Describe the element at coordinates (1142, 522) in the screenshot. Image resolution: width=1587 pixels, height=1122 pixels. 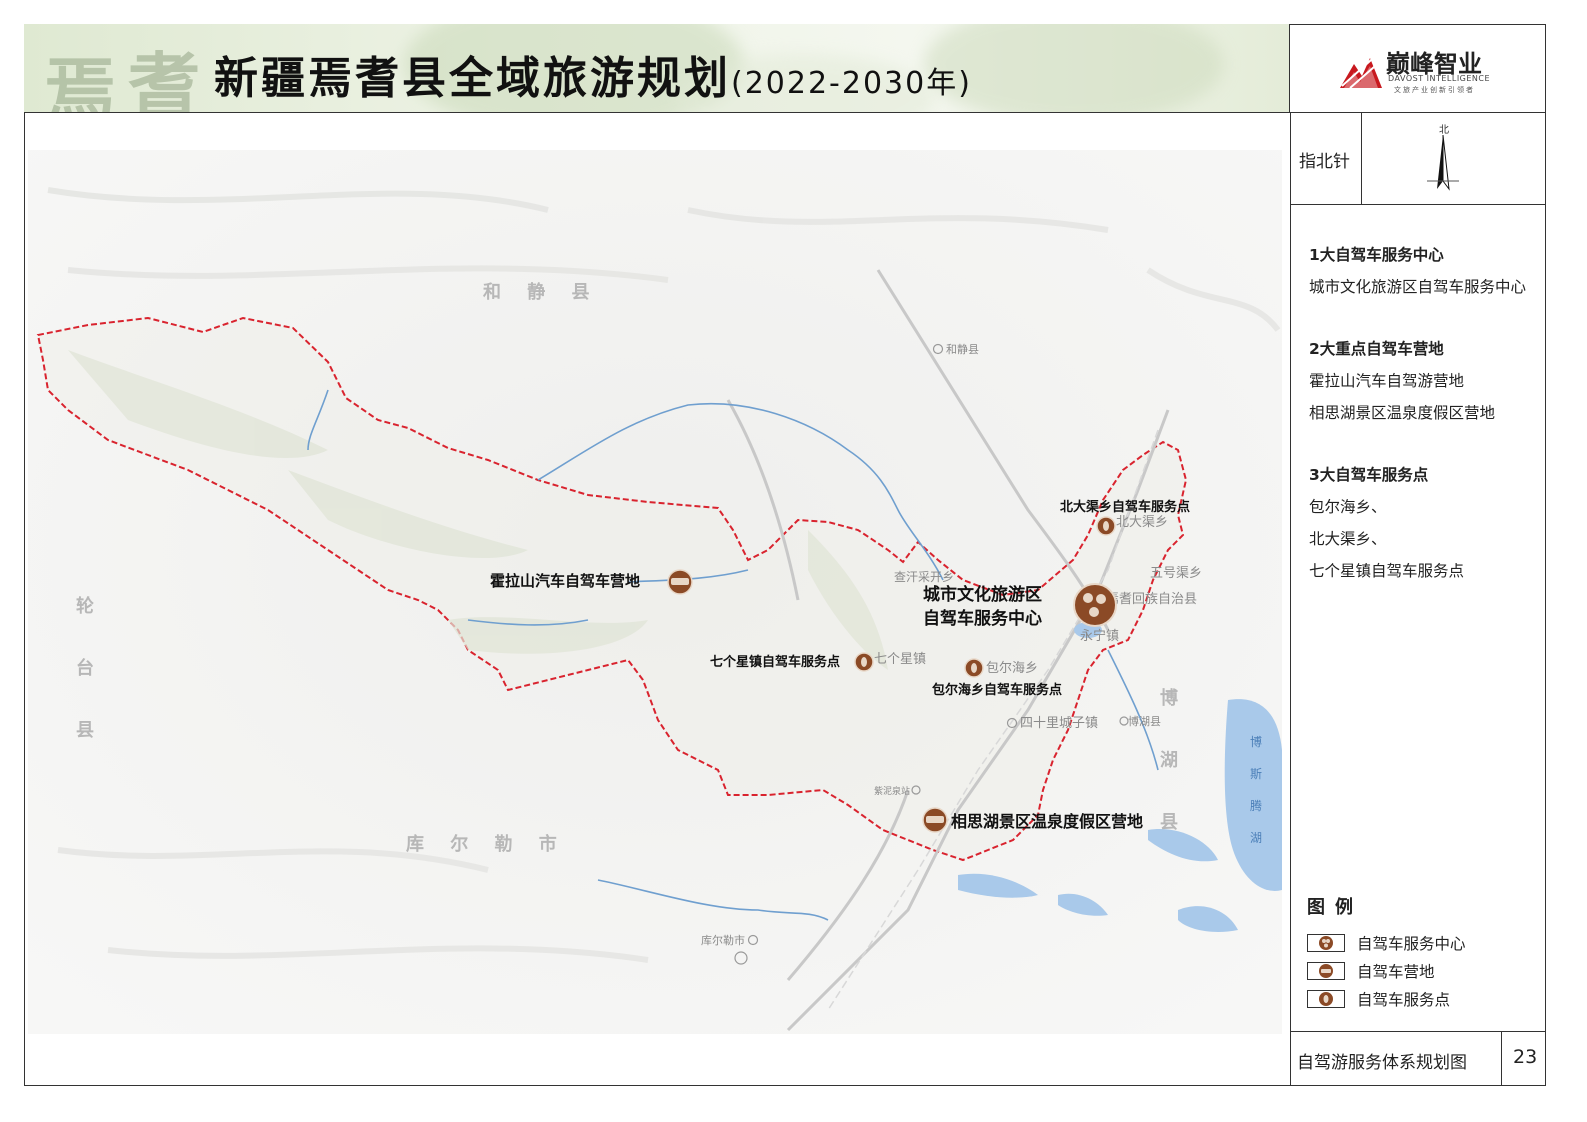
I see `place-beidaqu: 北大渠乡` at that location.